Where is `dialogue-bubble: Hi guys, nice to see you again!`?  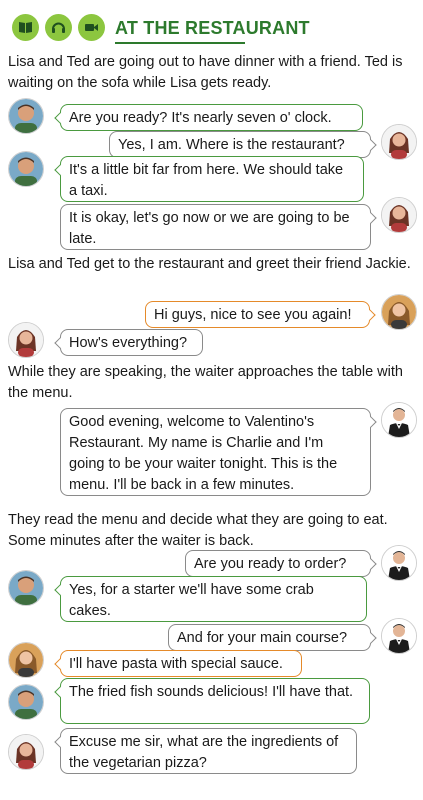
dialogue-bubble: Hi guys, nice to see you again! is located at coordinates (257, 314).